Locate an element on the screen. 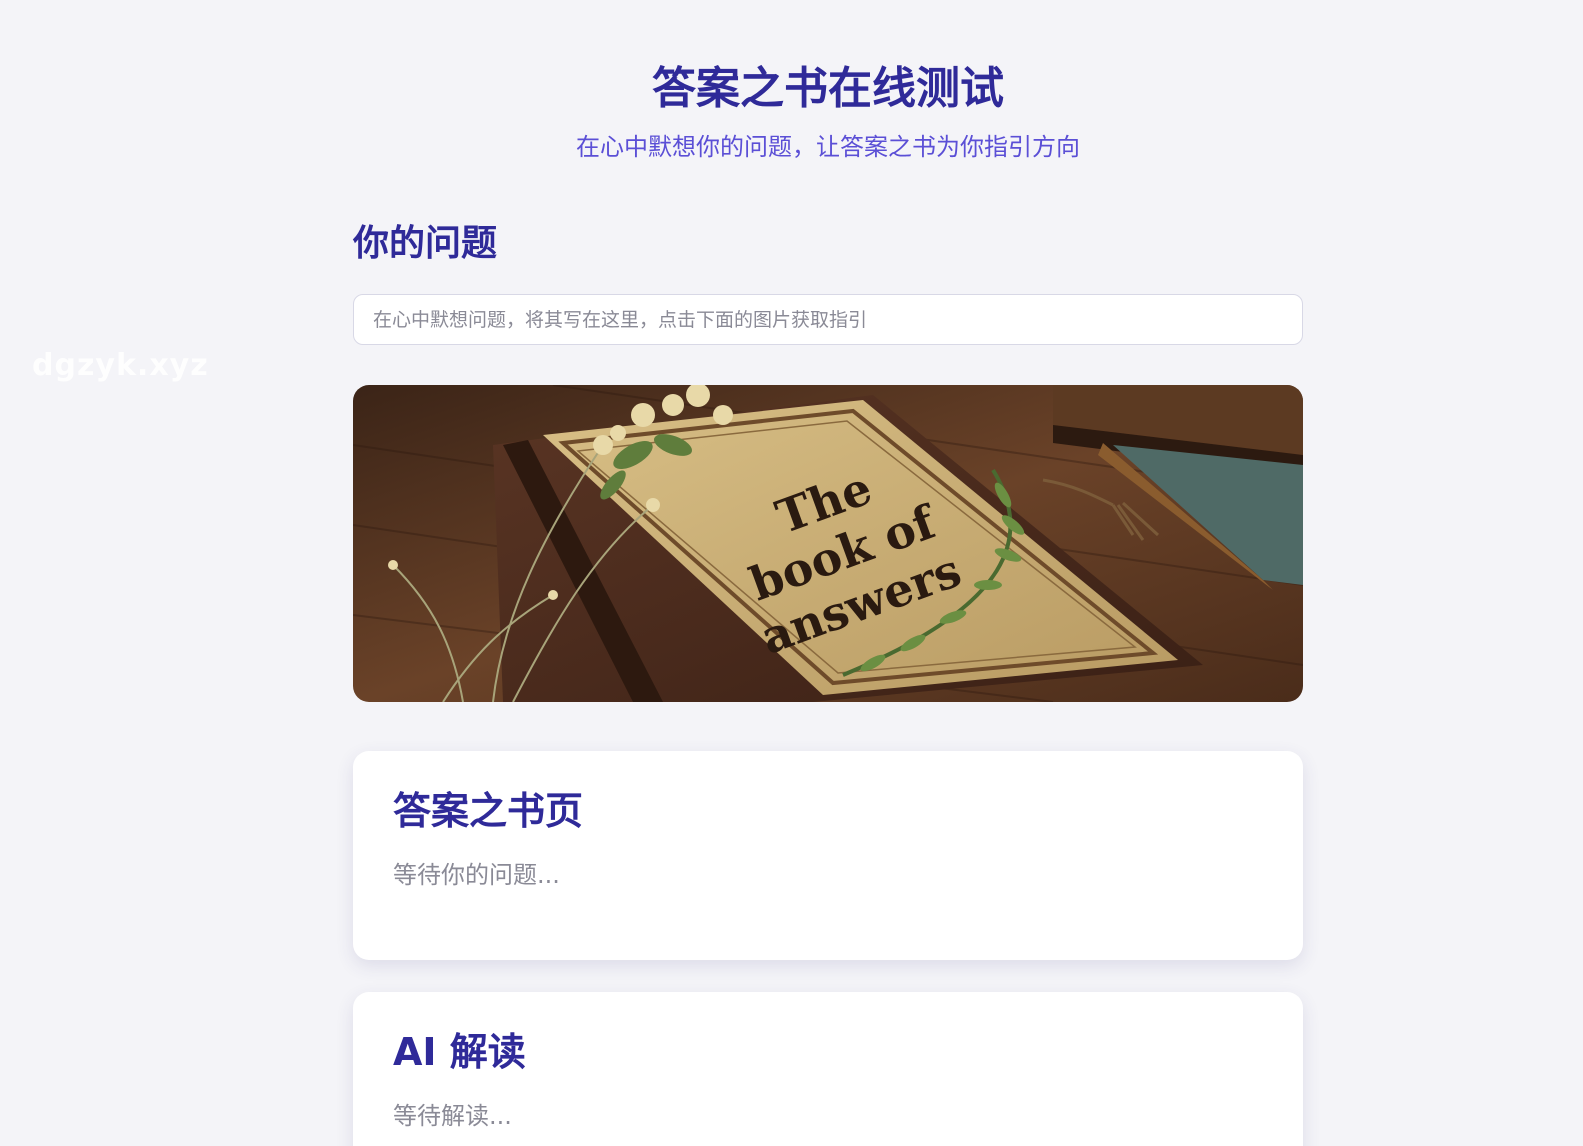  question-section-title: 你的问题 is located at coordinates (425, 243).